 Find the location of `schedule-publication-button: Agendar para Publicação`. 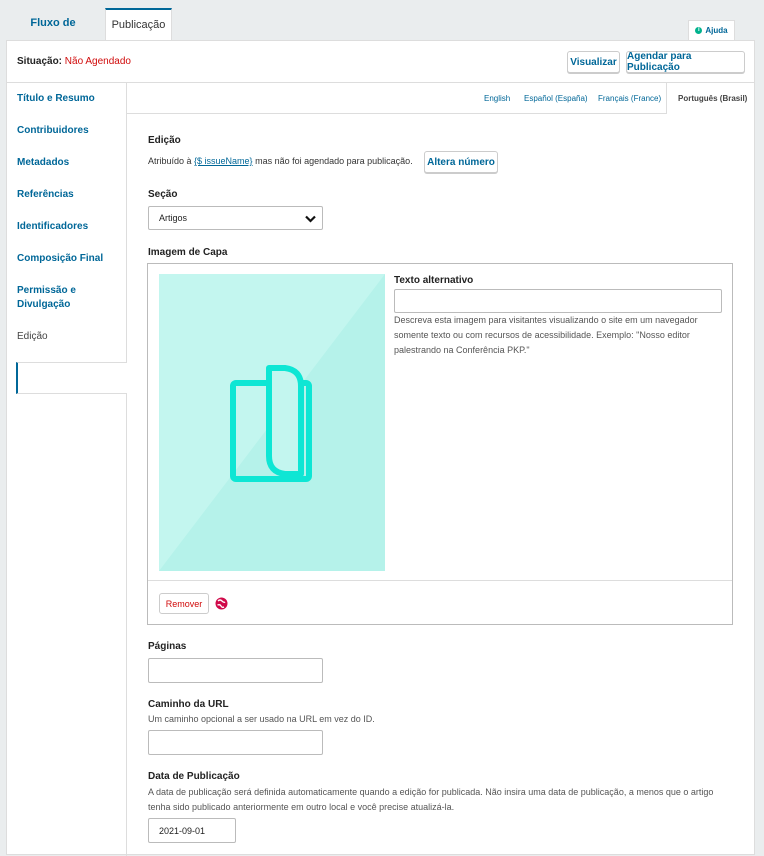

schedule-publication-button: Agendar para Publicação is located at coordinates (685, 62).